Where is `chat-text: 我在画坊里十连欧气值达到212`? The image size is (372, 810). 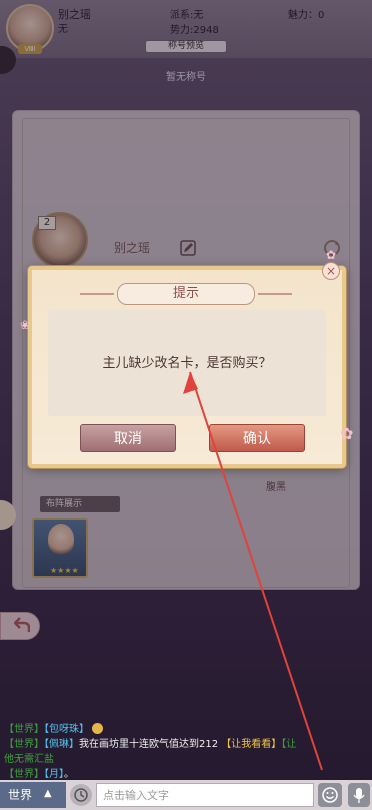 chat-text: 我在画坊里十连欧气值达到212 is located at coordinates (149, 744).